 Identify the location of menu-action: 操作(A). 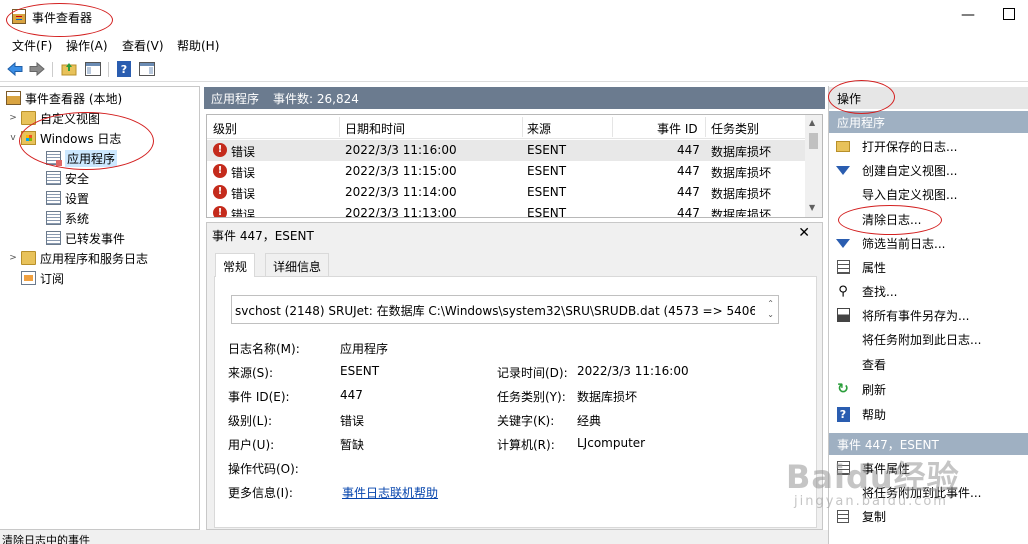
(87, 45).